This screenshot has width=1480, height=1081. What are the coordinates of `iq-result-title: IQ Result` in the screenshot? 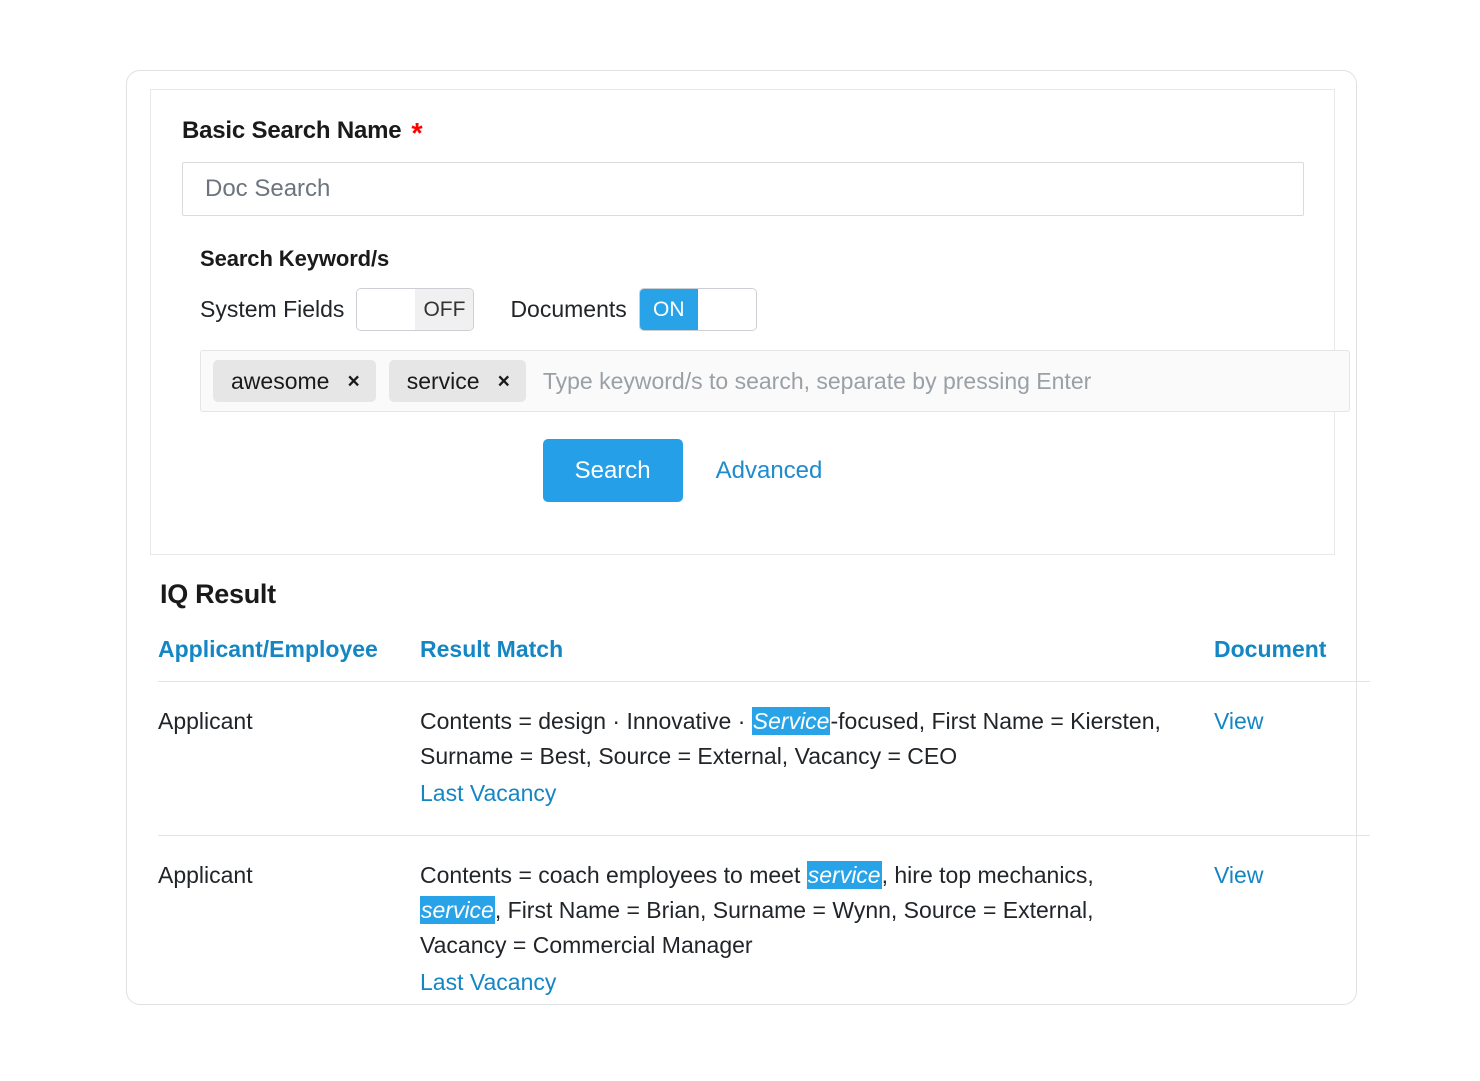 It's located at (218, 594).